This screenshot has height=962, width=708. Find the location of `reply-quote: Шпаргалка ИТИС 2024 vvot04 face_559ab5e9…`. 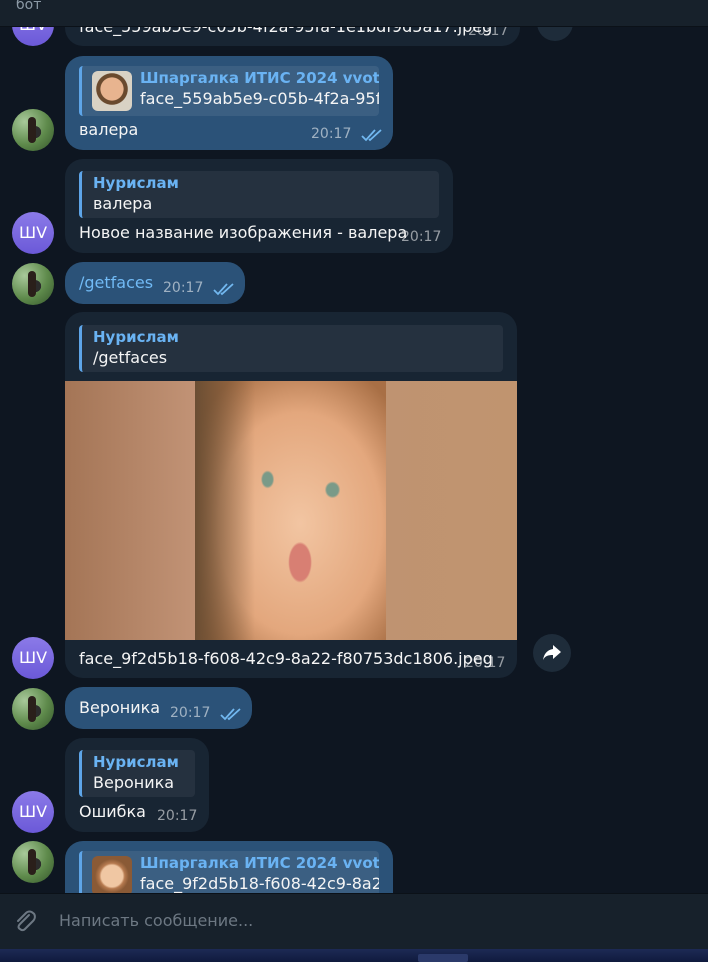

reply-quote: Шпаргалка ИТИС 2024 vvot04 face_559ab5e9… is located at coordinates (229, 91).